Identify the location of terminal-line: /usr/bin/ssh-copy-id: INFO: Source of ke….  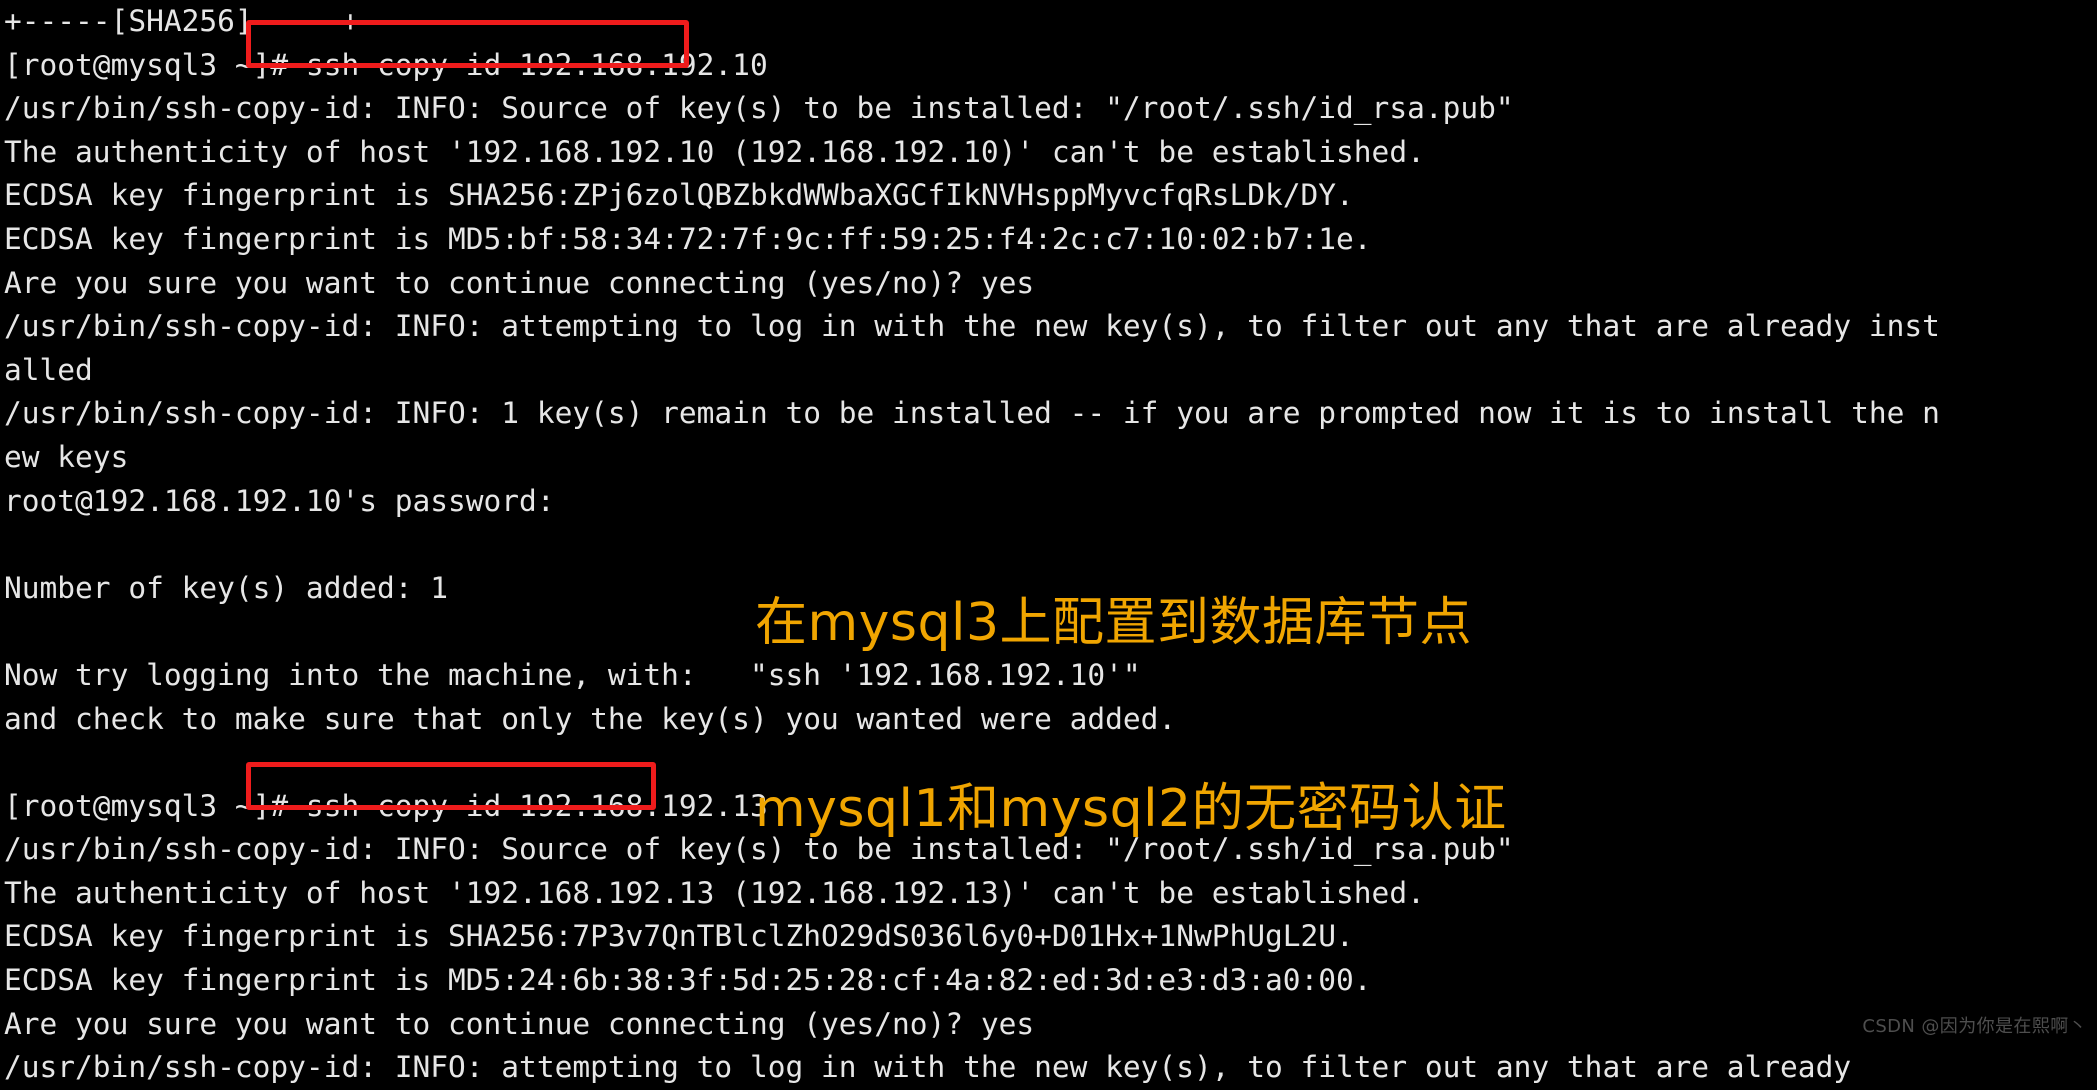
(759, 108).